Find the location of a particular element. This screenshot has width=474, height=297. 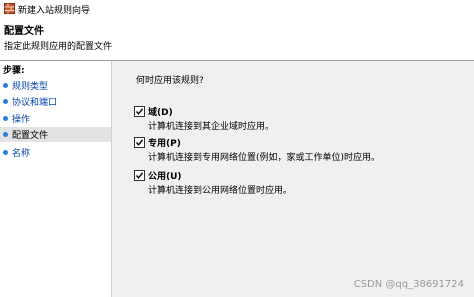

domain-description: 计算机连接到其企业域时应用。 is located at coordinates (211, 127).